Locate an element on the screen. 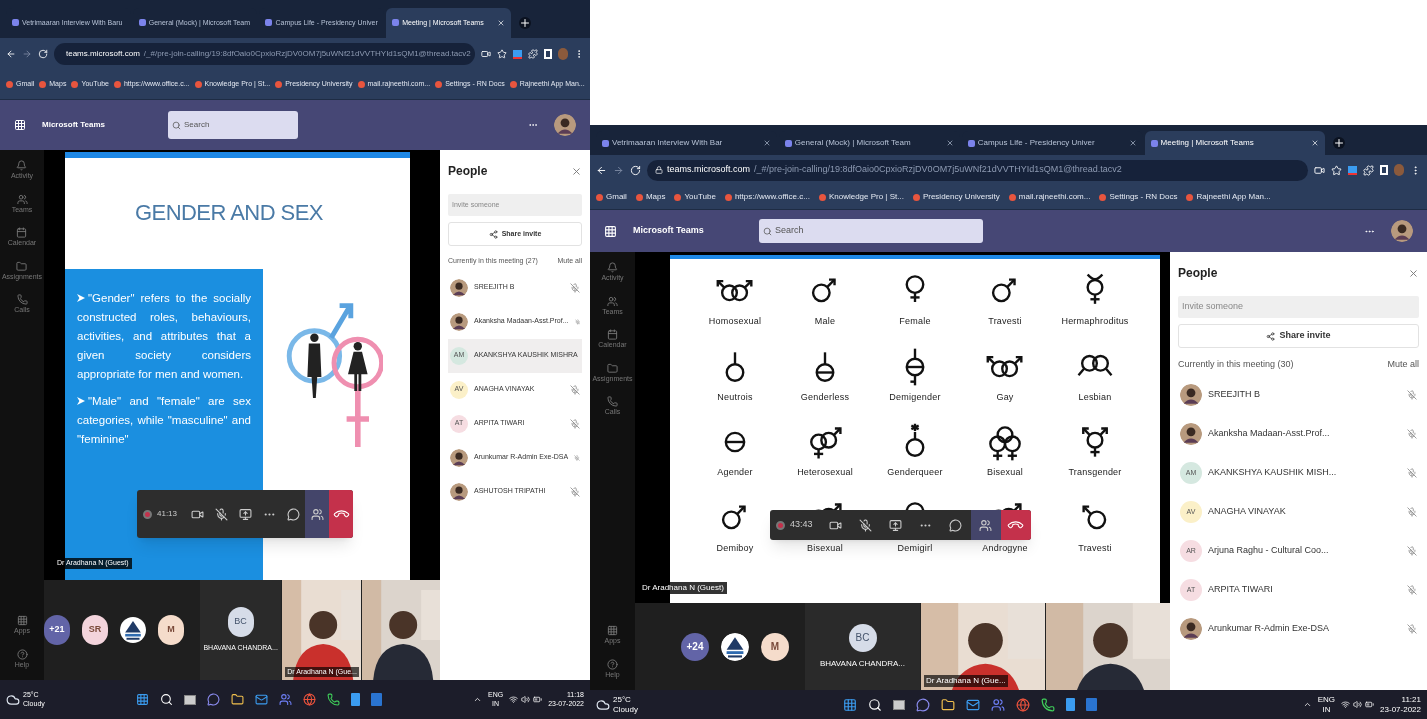 This screenshot has width=1427, height=719. bookmark-link: Maps is located at coordinates (655, 197).